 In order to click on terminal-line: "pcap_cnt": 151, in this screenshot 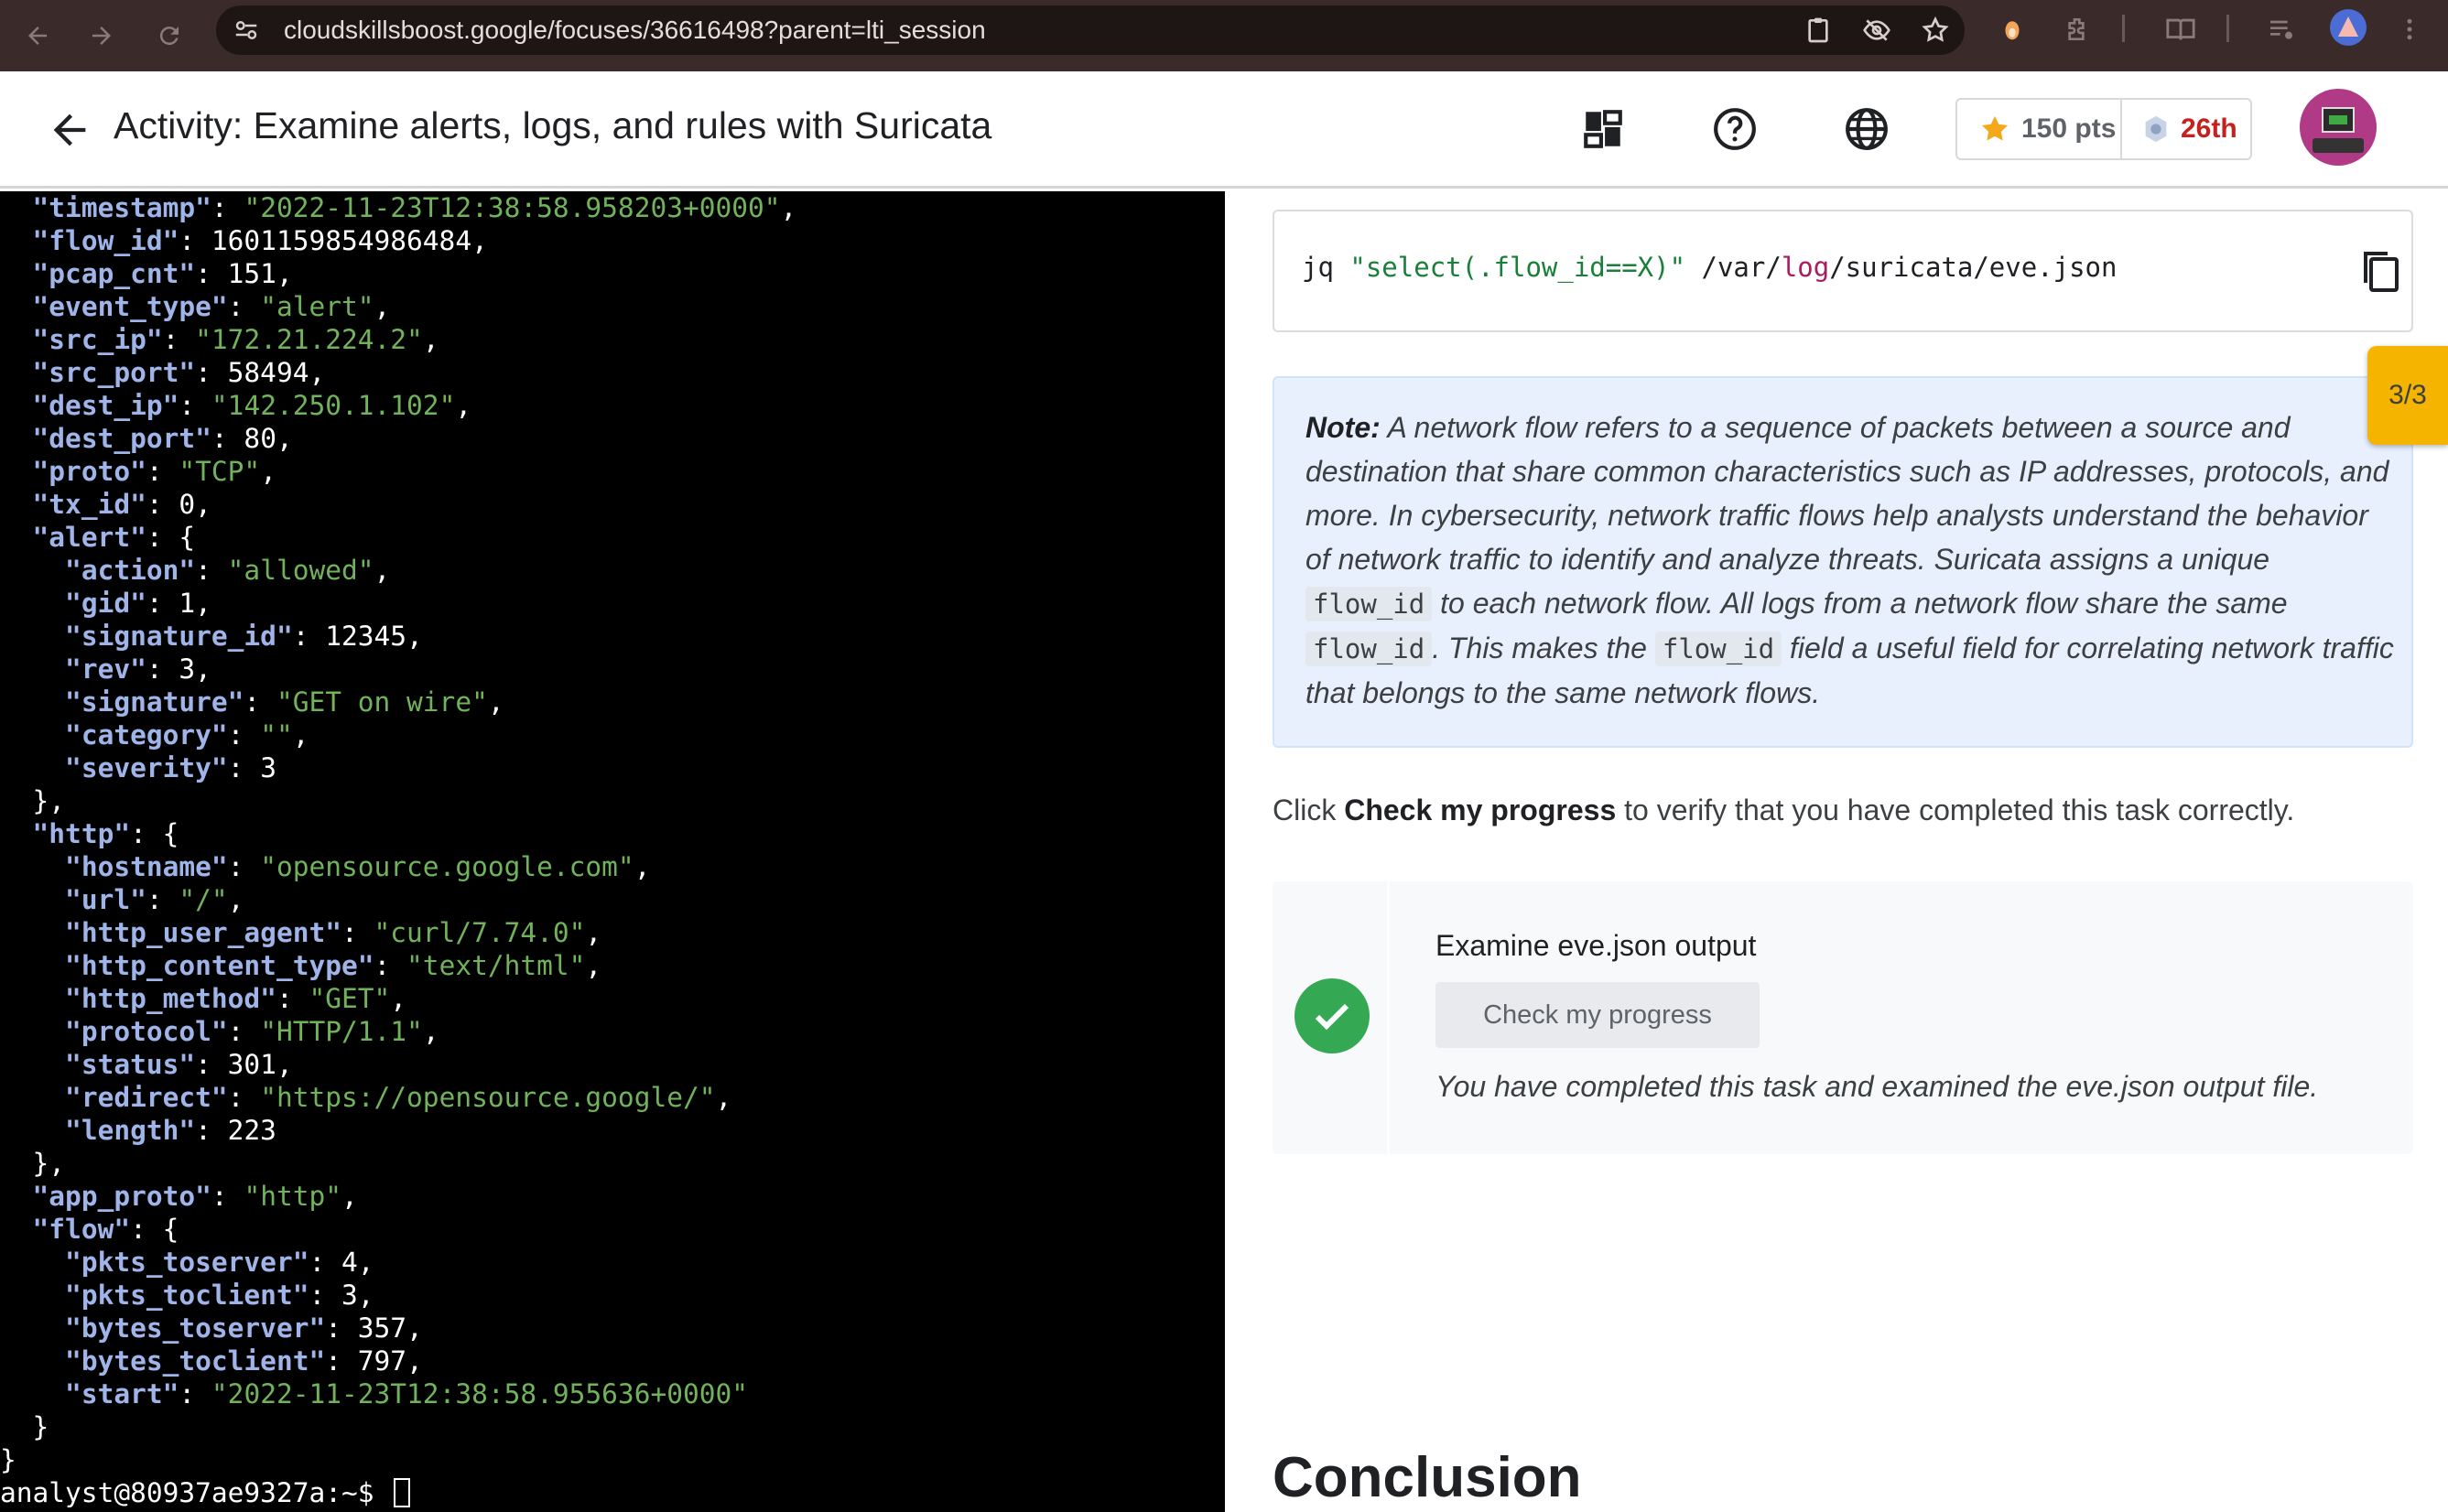, I will do `click(162, 273)`.